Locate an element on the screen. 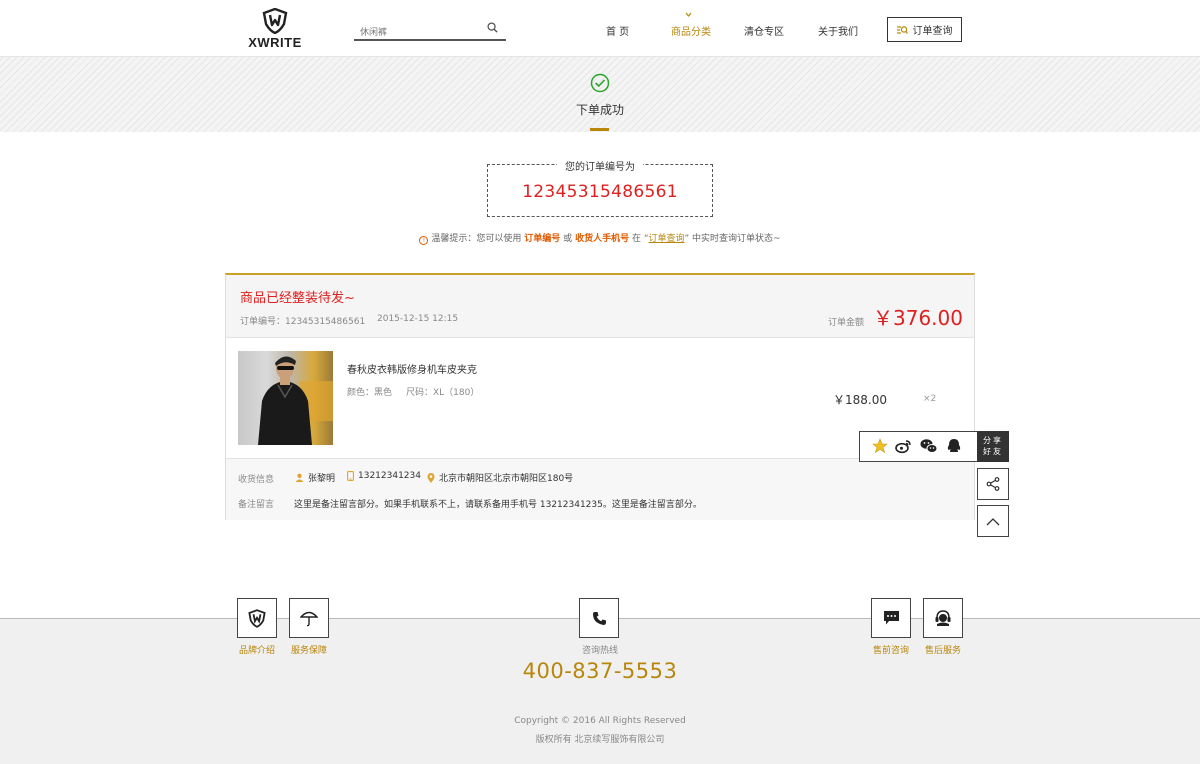 This screenshot has height=764, width=1200. chevron-down-icon is located at coordinates (688, 14).